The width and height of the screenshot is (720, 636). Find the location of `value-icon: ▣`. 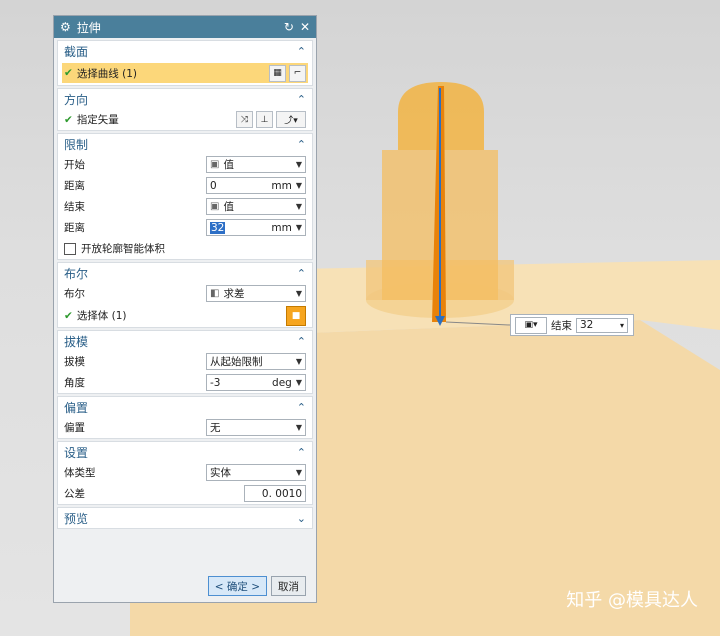

value-icon: ▣ is located at coordinates (215, 164).